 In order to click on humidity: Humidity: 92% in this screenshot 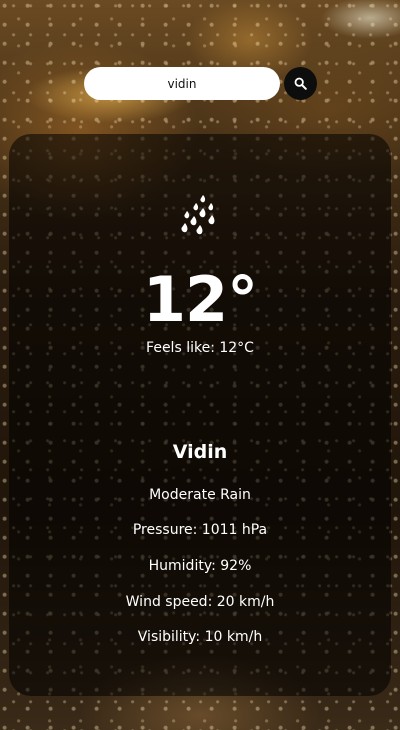, I will do `click(200, 566)`.